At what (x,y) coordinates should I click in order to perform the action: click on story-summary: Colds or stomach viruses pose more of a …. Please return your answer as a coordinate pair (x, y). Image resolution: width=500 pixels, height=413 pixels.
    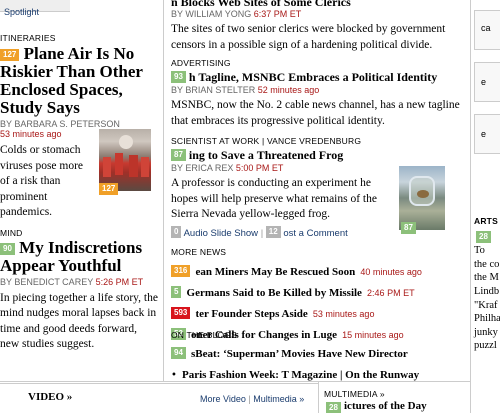
    Looking at the image, I should click on (42, 181).